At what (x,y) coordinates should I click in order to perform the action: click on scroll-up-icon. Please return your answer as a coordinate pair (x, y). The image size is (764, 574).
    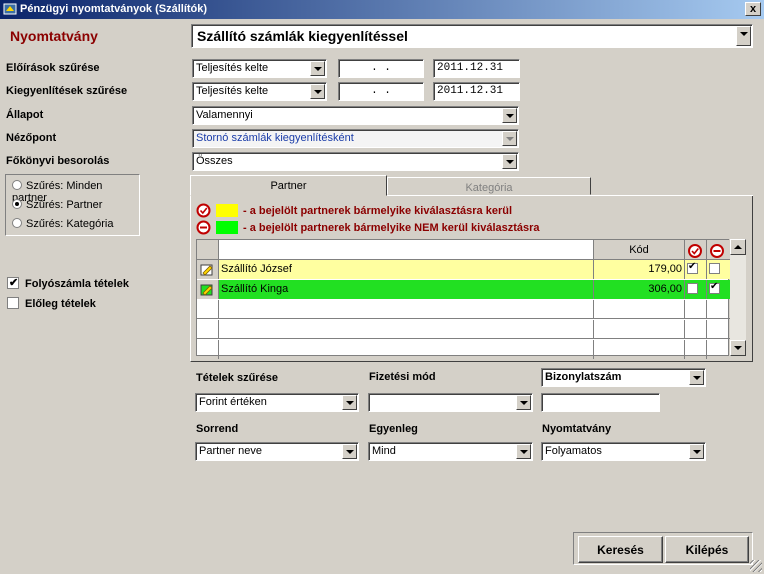
    Looking at the image, I should click on (738, 247).